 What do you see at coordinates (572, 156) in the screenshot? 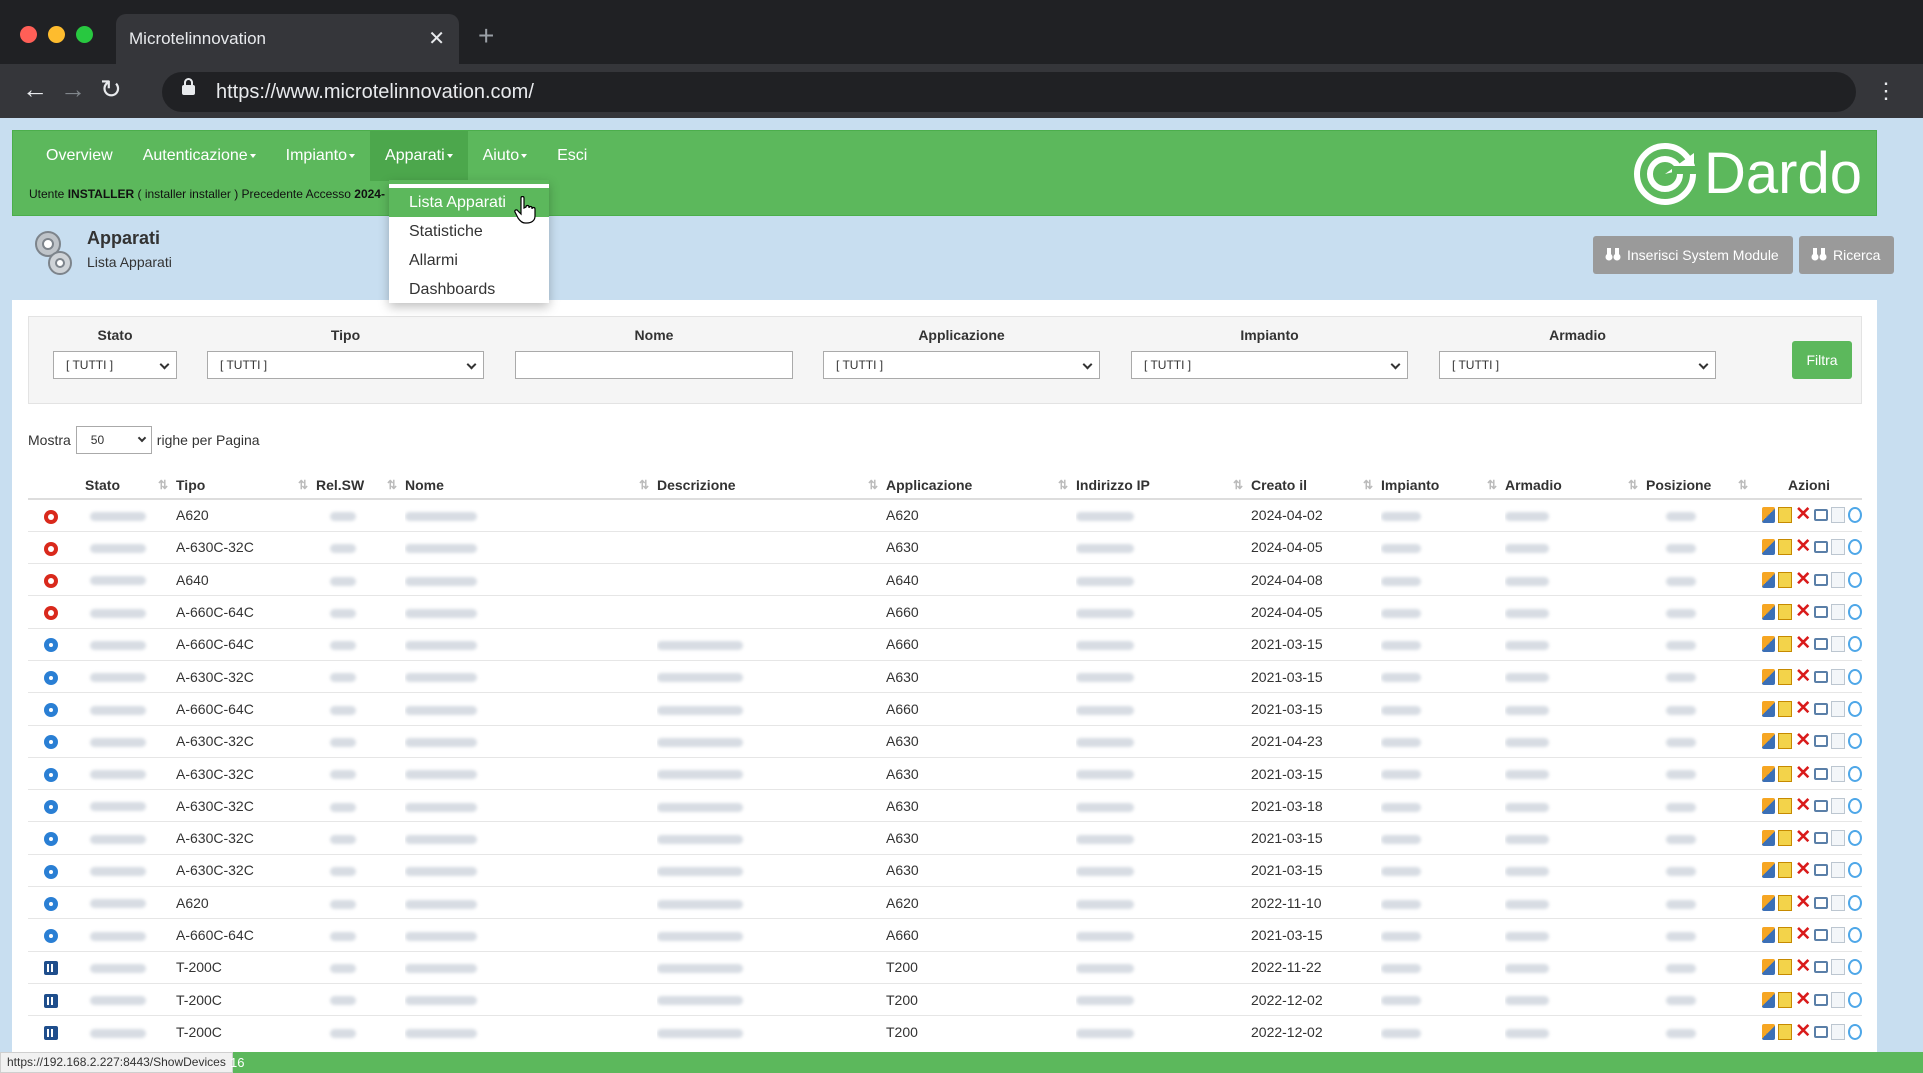
I see `nav-item-esci: Esci` at bounding box center [572, 156].